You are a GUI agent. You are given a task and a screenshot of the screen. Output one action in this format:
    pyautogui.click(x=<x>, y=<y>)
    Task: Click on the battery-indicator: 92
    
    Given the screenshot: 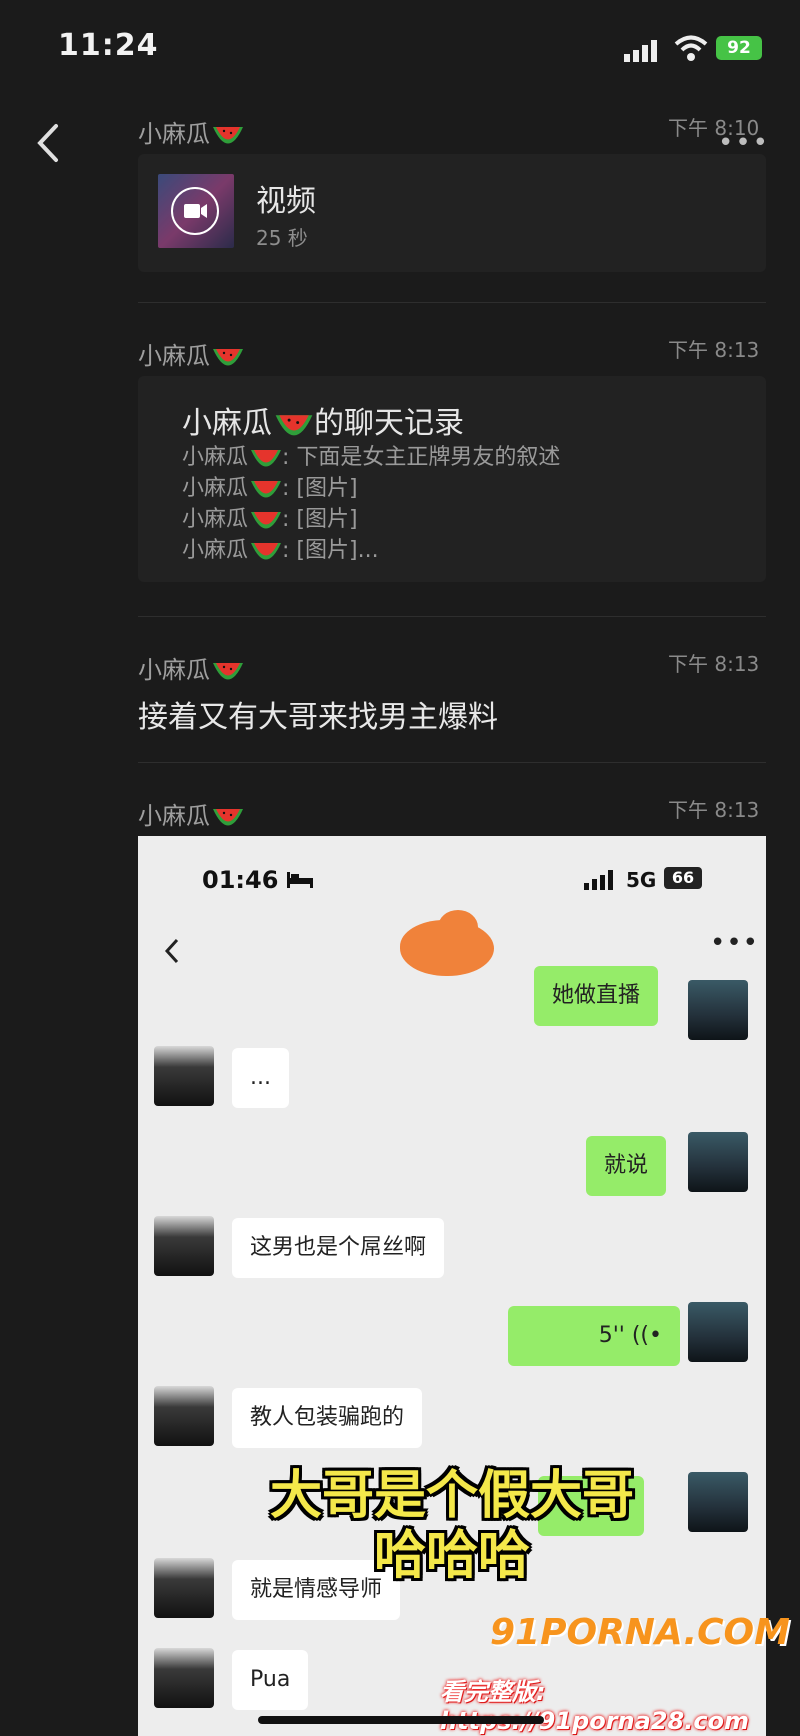 What is the action you would take?
    pyautogui.click(x=739, y=48)
    